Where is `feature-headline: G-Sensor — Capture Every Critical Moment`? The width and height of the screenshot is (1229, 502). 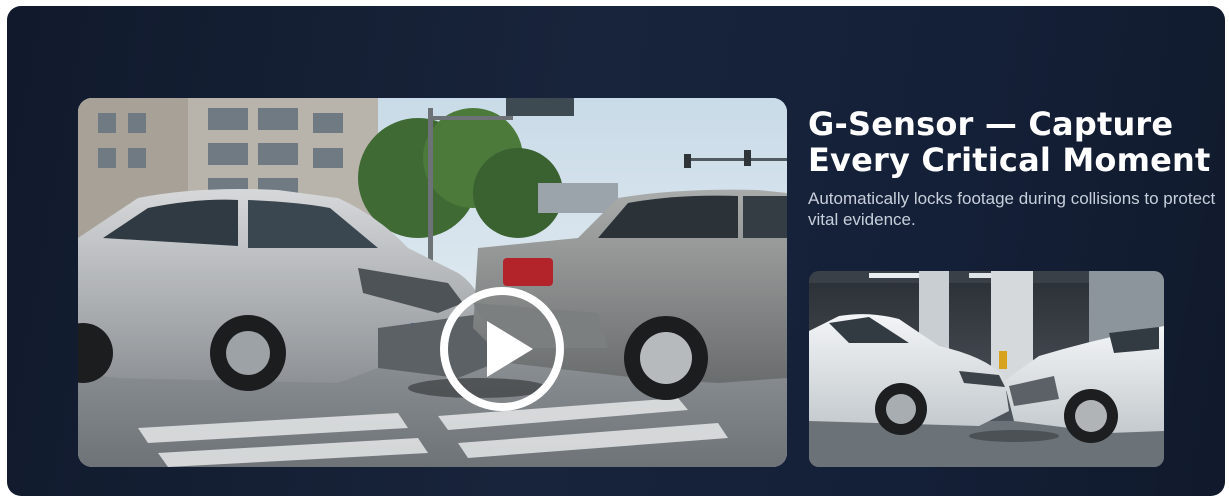 feature-headline: G-Sensor — Capture Every Critical Moment is located at coordinates (1013, 142).